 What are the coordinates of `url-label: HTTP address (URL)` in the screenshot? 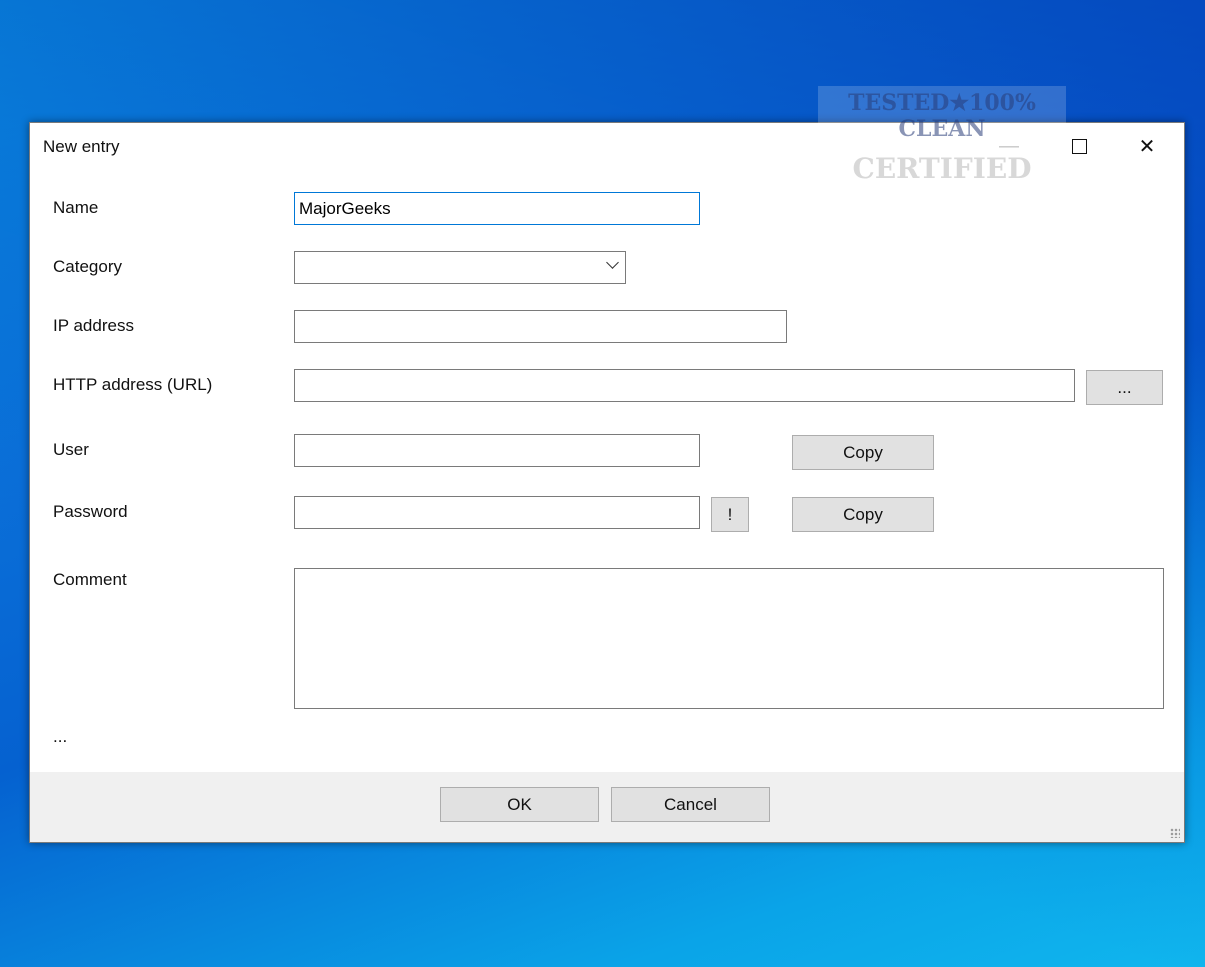 It's located at (133, 384).